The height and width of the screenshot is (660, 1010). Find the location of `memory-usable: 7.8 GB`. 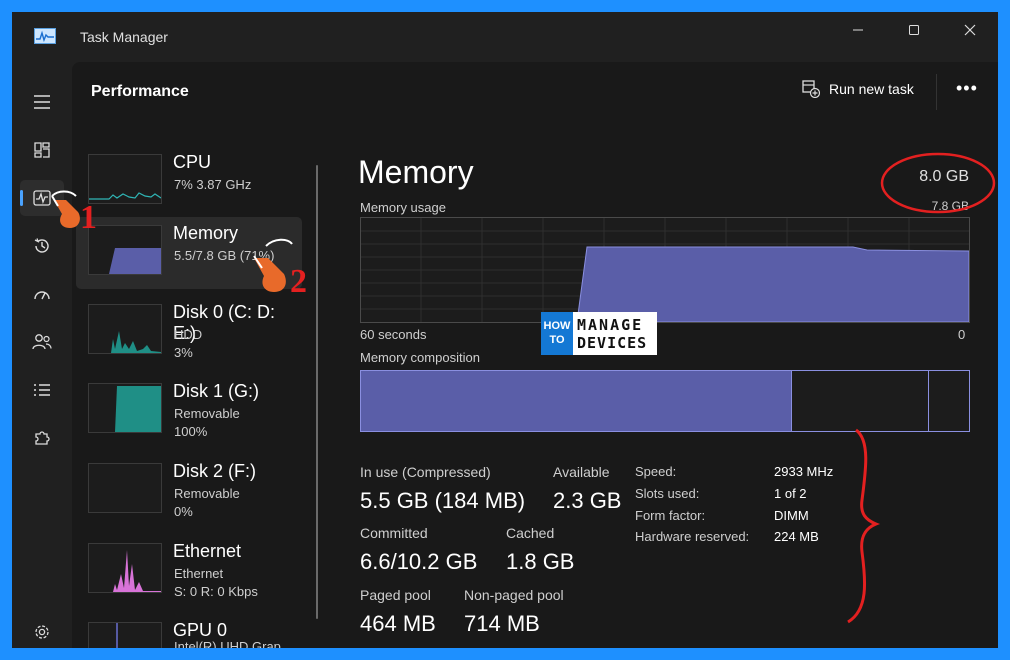

memory-usable: 7.8 GB is located at coordinates (950, 206).